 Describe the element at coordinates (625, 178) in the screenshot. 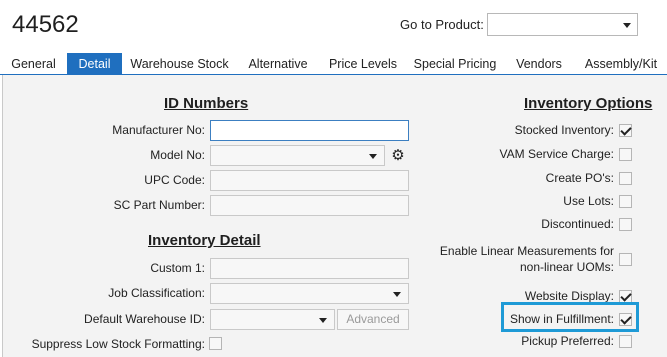

I see `create-pos-checkbox` at that location.